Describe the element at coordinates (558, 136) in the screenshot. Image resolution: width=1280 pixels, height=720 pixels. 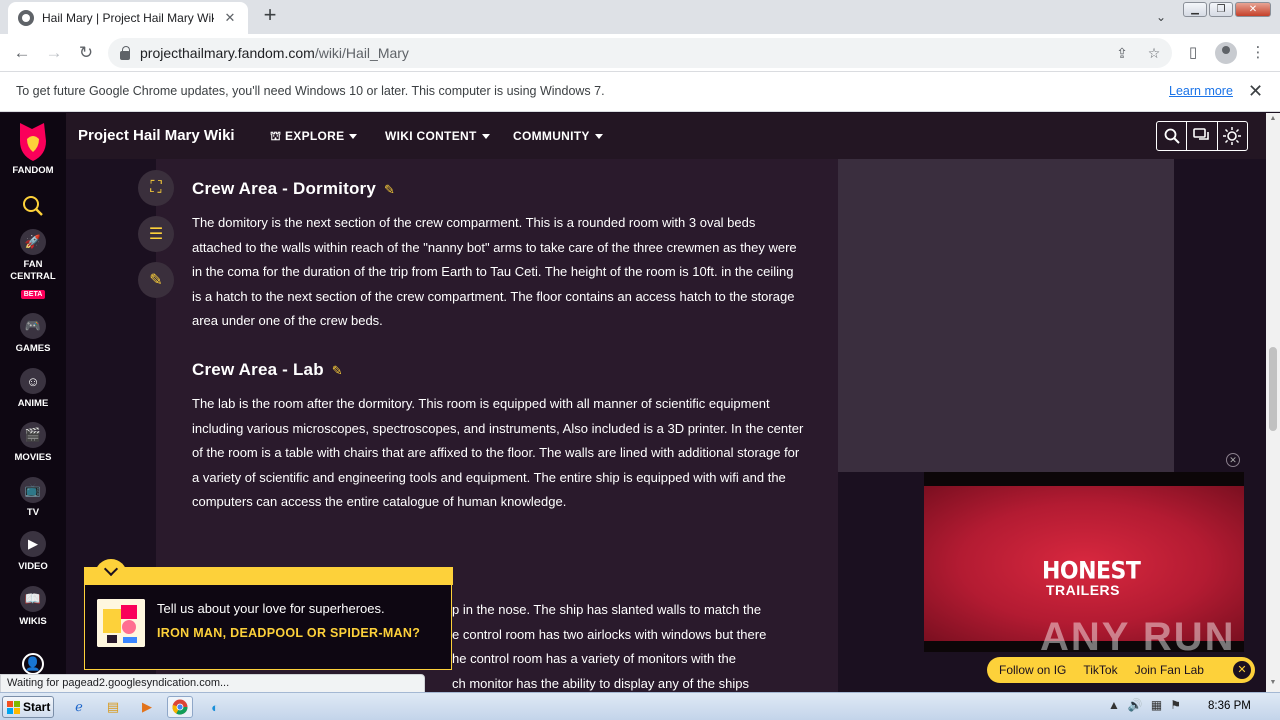
I see `community-menu: COMMUNITY` at that location.